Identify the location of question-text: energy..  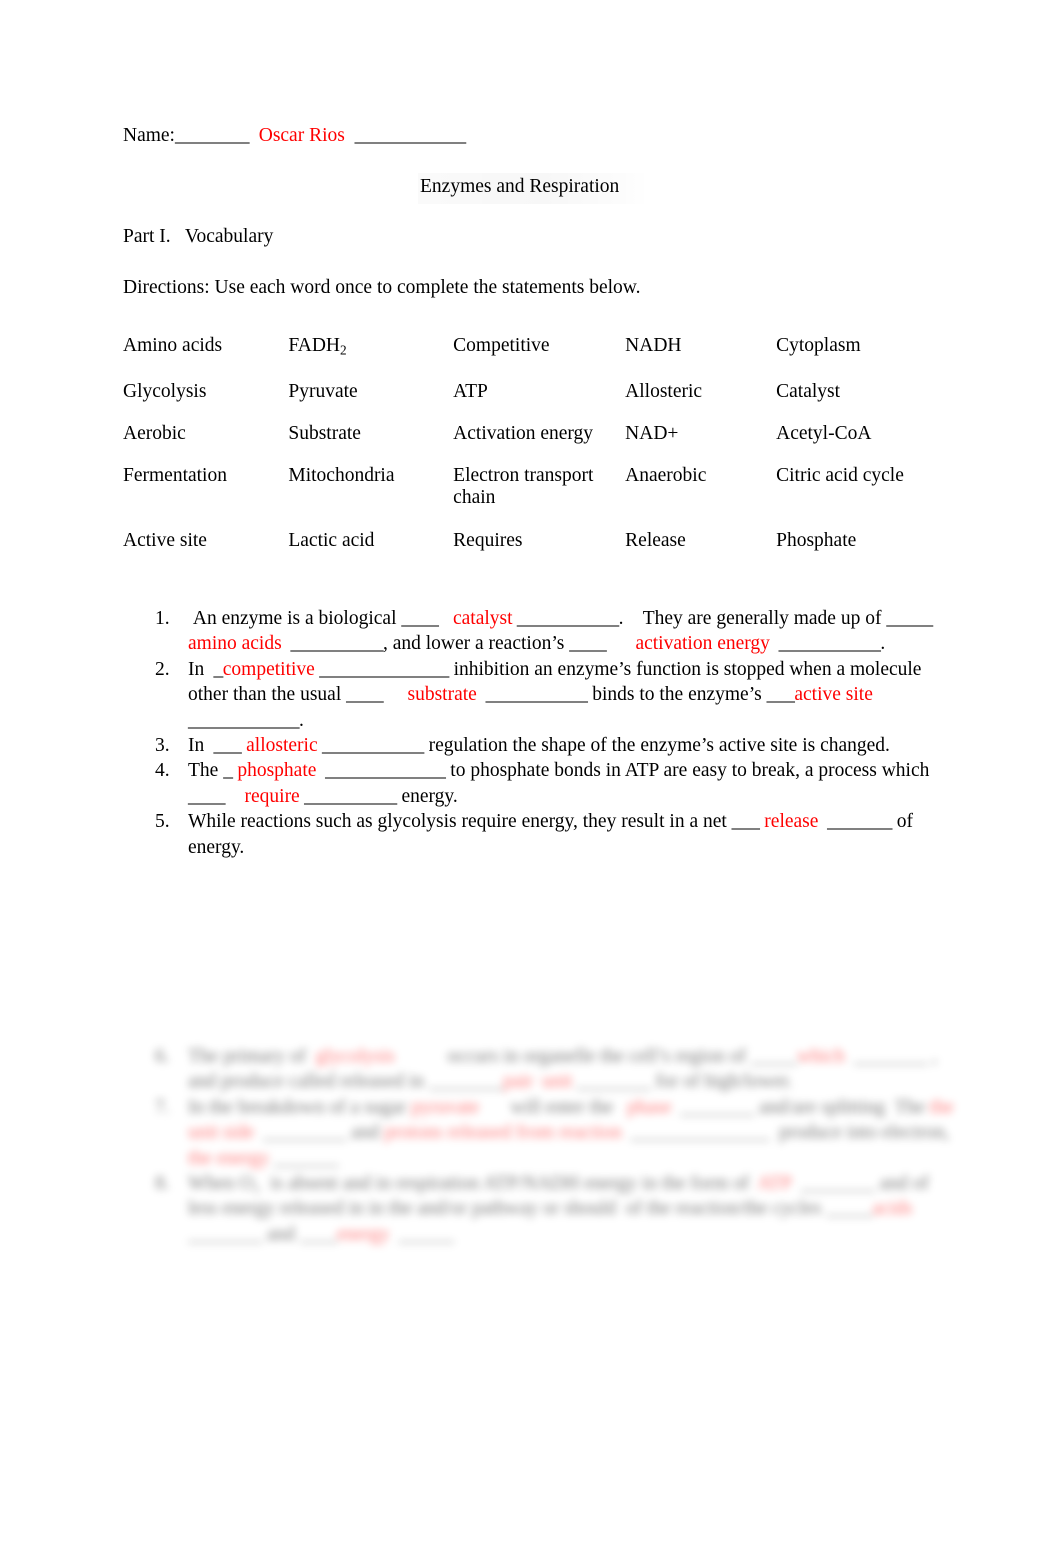
(427, 796).